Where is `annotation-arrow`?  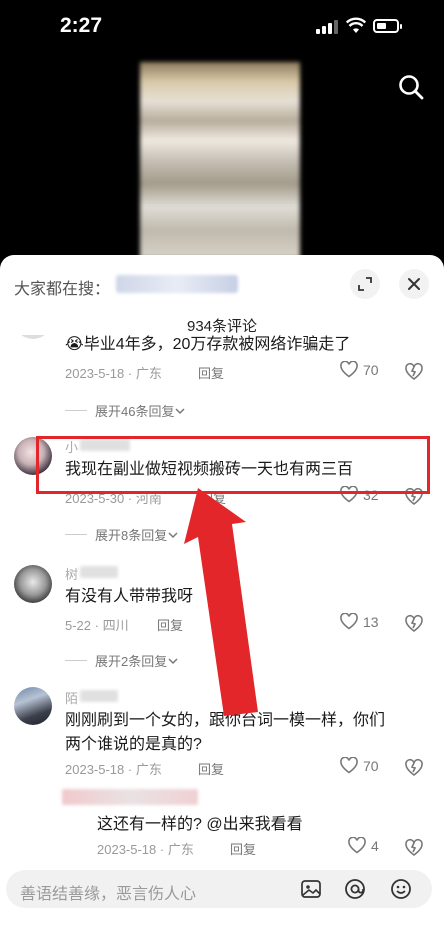 annotation-arrow is located at coordinates (221, 602).